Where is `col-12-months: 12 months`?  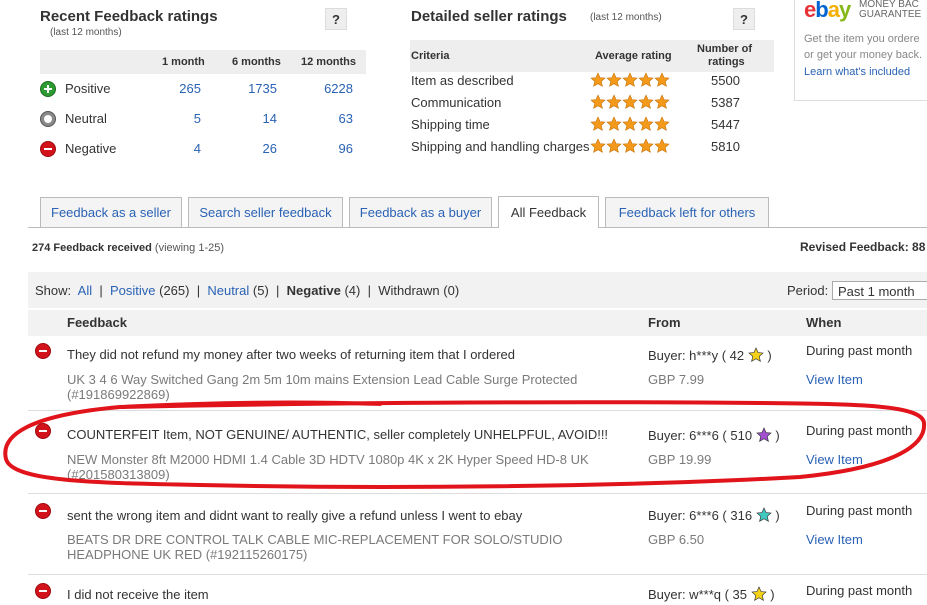
col-12-months: 12 months is located at coordinates (329, 62).